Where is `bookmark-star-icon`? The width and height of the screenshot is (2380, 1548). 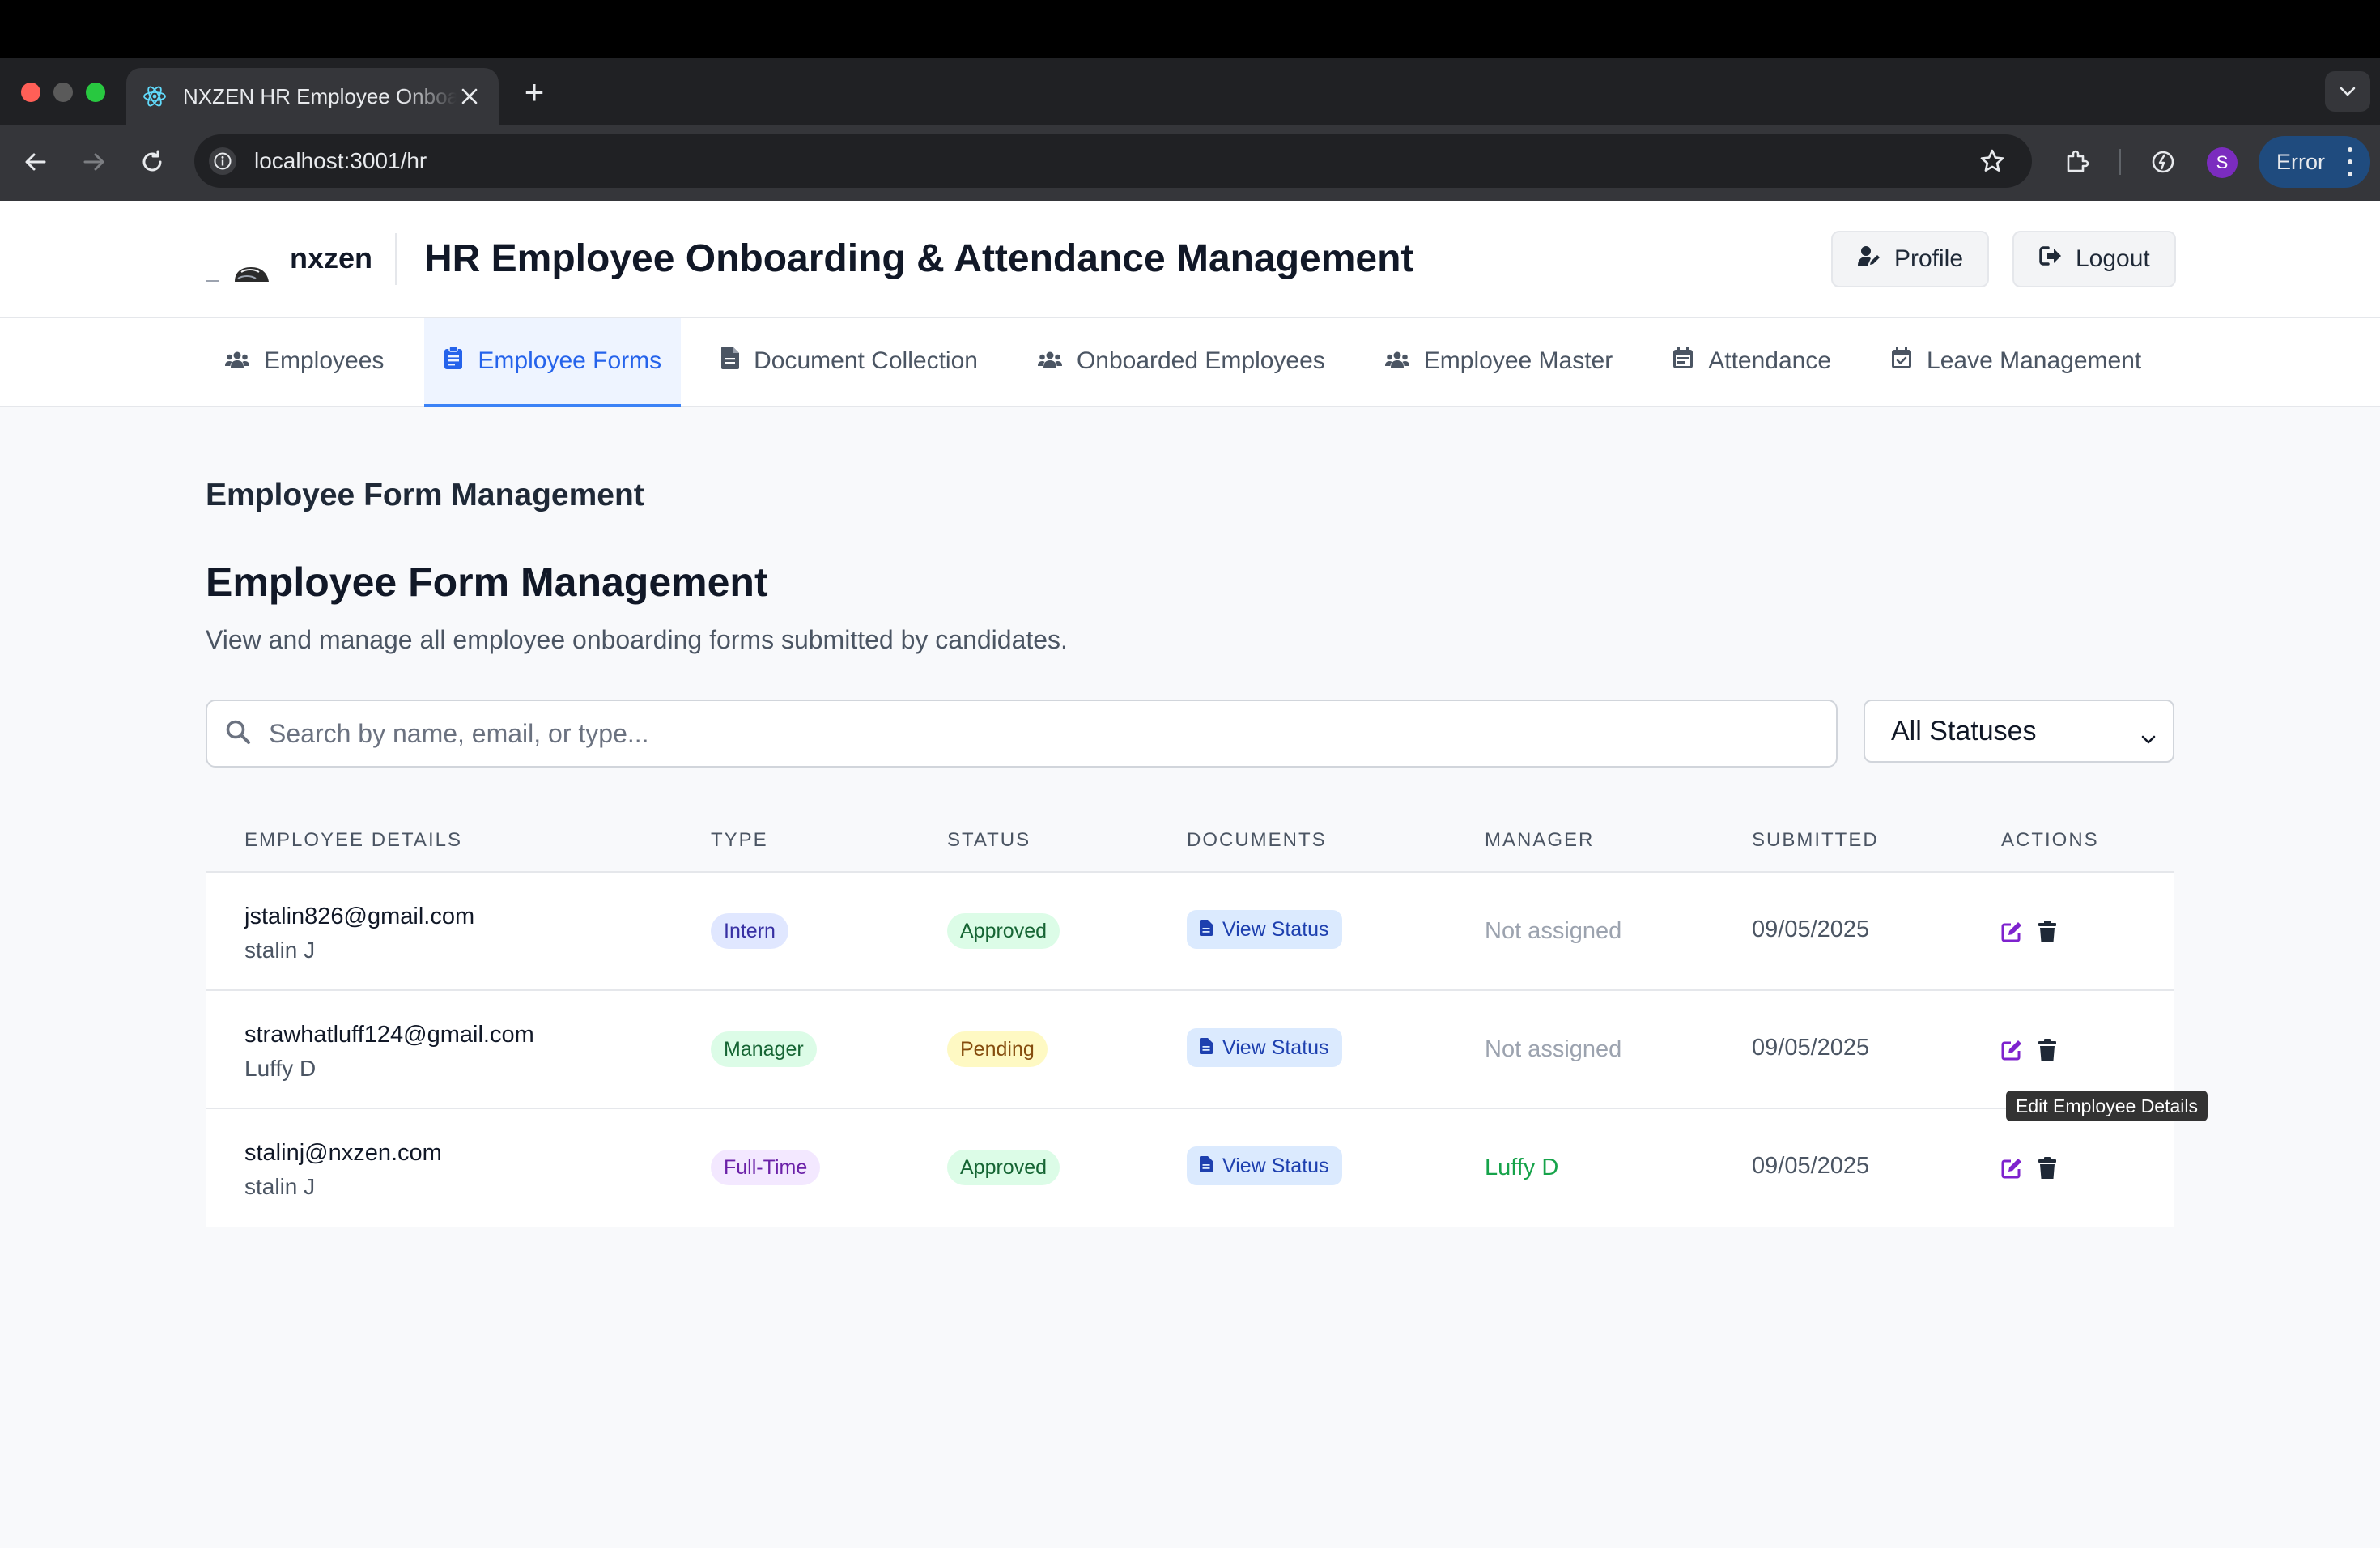
bookmark-star-icon is located at coordinates (1993, 161).